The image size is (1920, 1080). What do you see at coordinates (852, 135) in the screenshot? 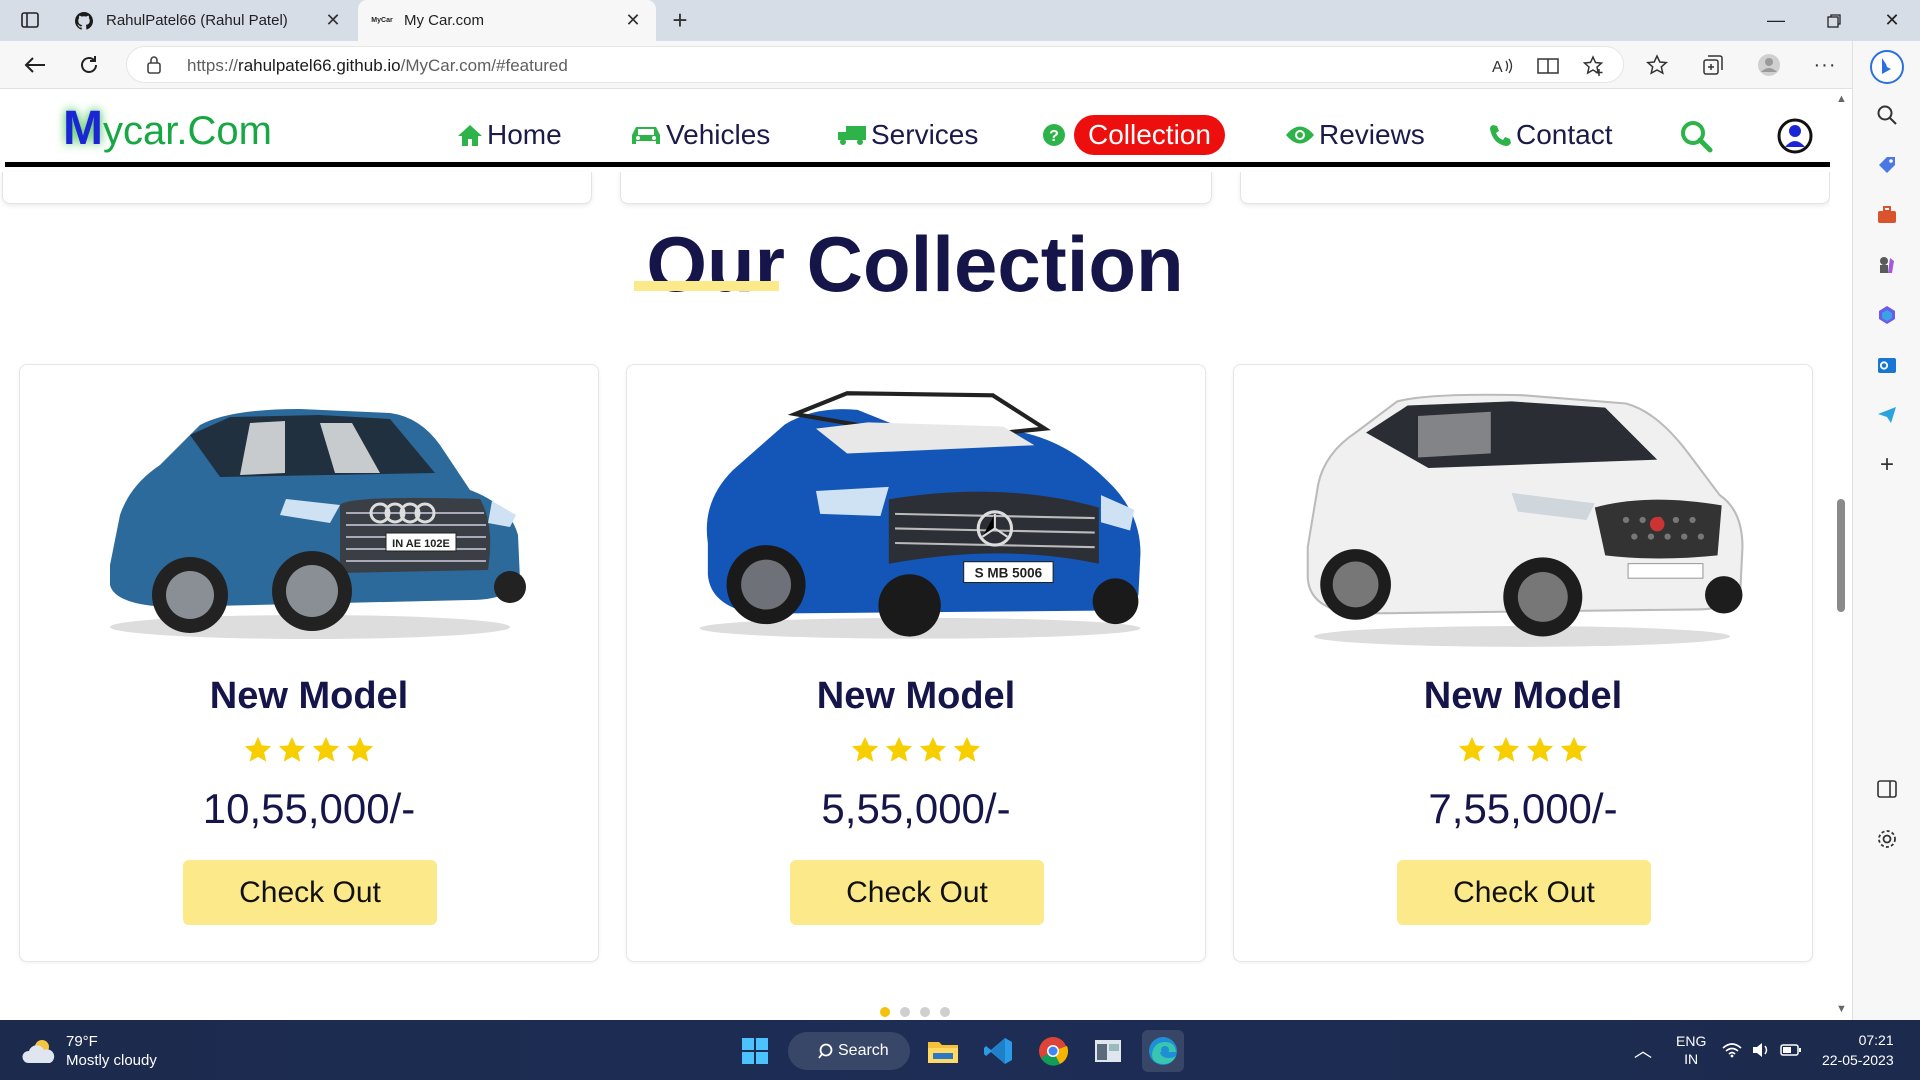
I see `truck-icon` at bounding box center [852, 135].